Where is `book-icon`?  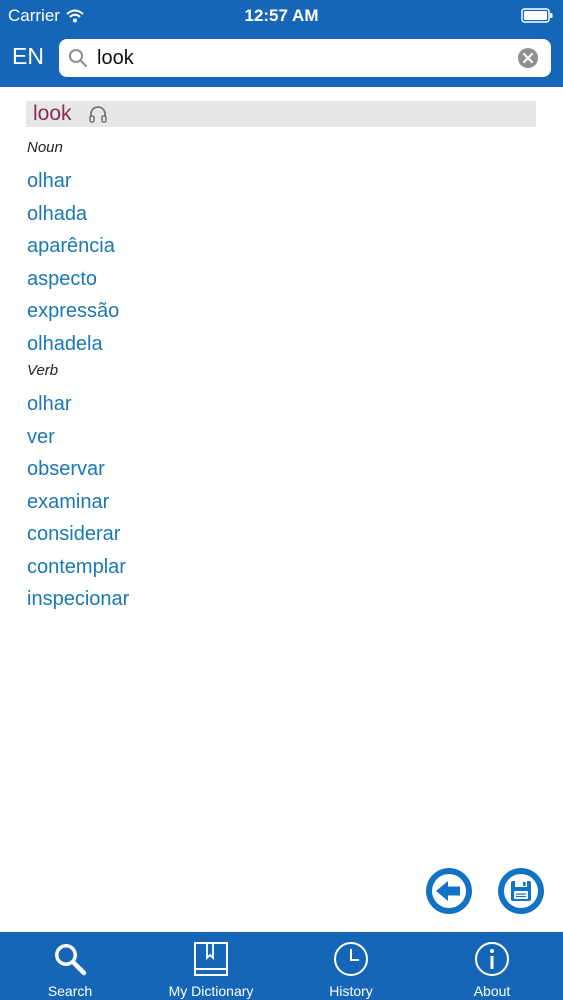 book-icon is located at coordinates (211, 959).